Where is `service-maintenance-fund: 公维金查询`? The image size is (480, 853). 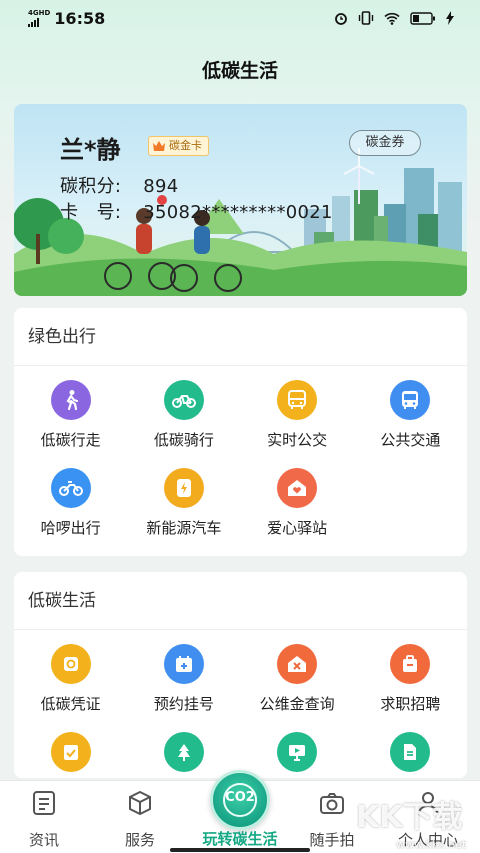
service-maintenance-fund: 公维金查询 is located at coordinates (297, 674).